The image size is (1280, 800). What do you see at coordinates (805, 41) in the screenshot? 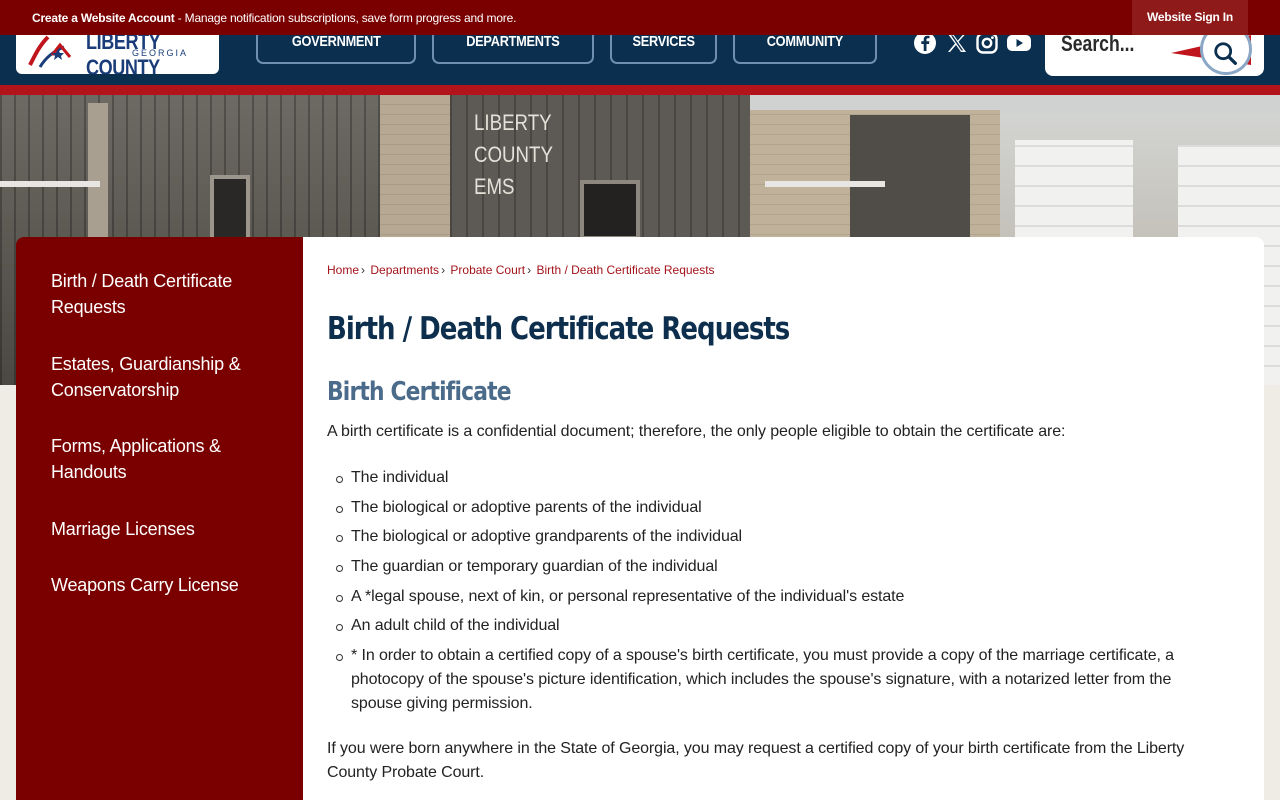
I see `nav-community-label: COMMUNITY` at bounding box center [805, 41].